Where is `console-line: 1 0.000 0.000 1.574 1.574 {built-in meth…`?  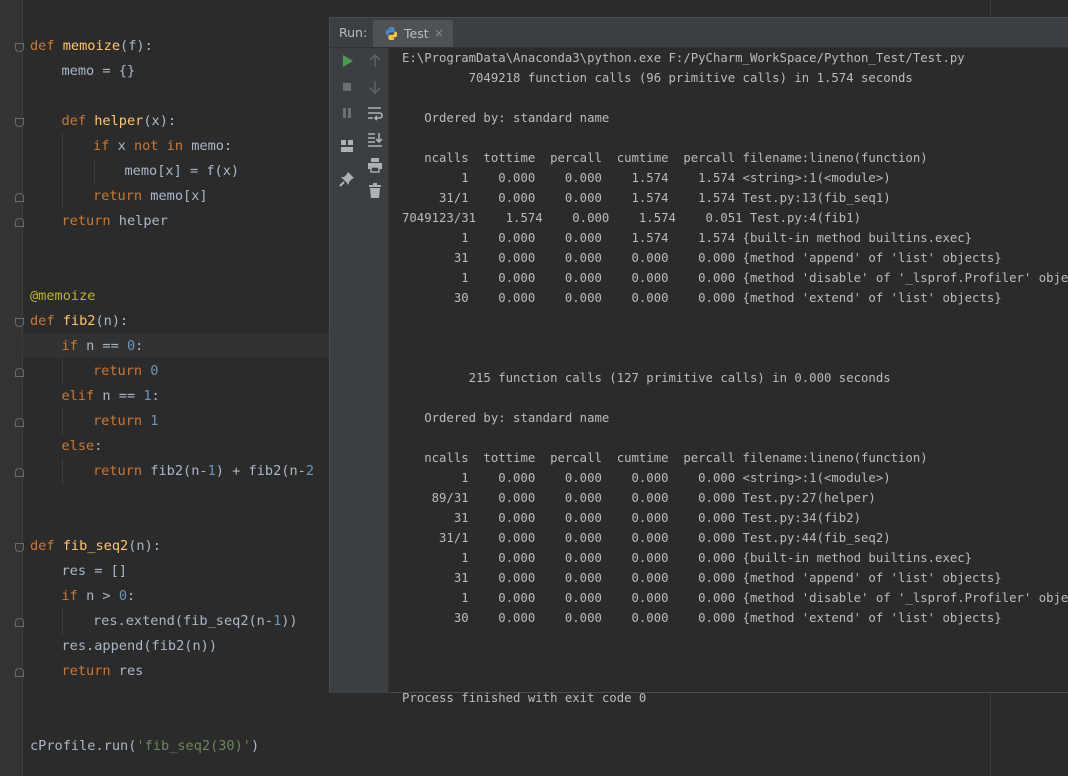 console-line: 1 0.000 0.000 1.574 1.574 {built-in meth… is located at coordinates (687, 238).